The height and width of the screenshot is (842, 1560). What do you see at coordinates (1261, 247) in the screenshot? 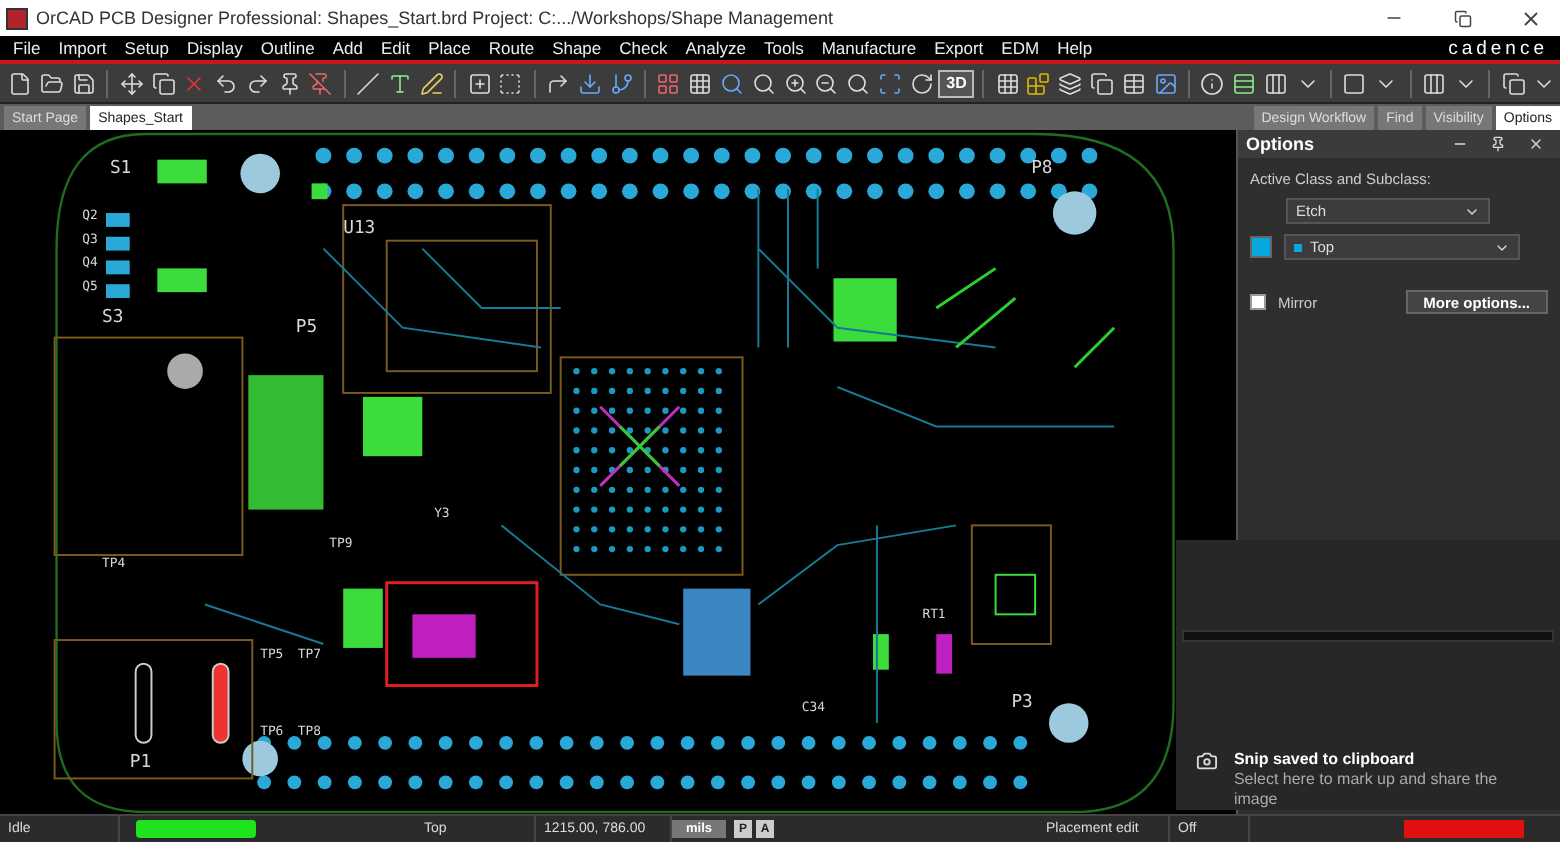
I see `color-swatch` at bounding box center [1261, 247].